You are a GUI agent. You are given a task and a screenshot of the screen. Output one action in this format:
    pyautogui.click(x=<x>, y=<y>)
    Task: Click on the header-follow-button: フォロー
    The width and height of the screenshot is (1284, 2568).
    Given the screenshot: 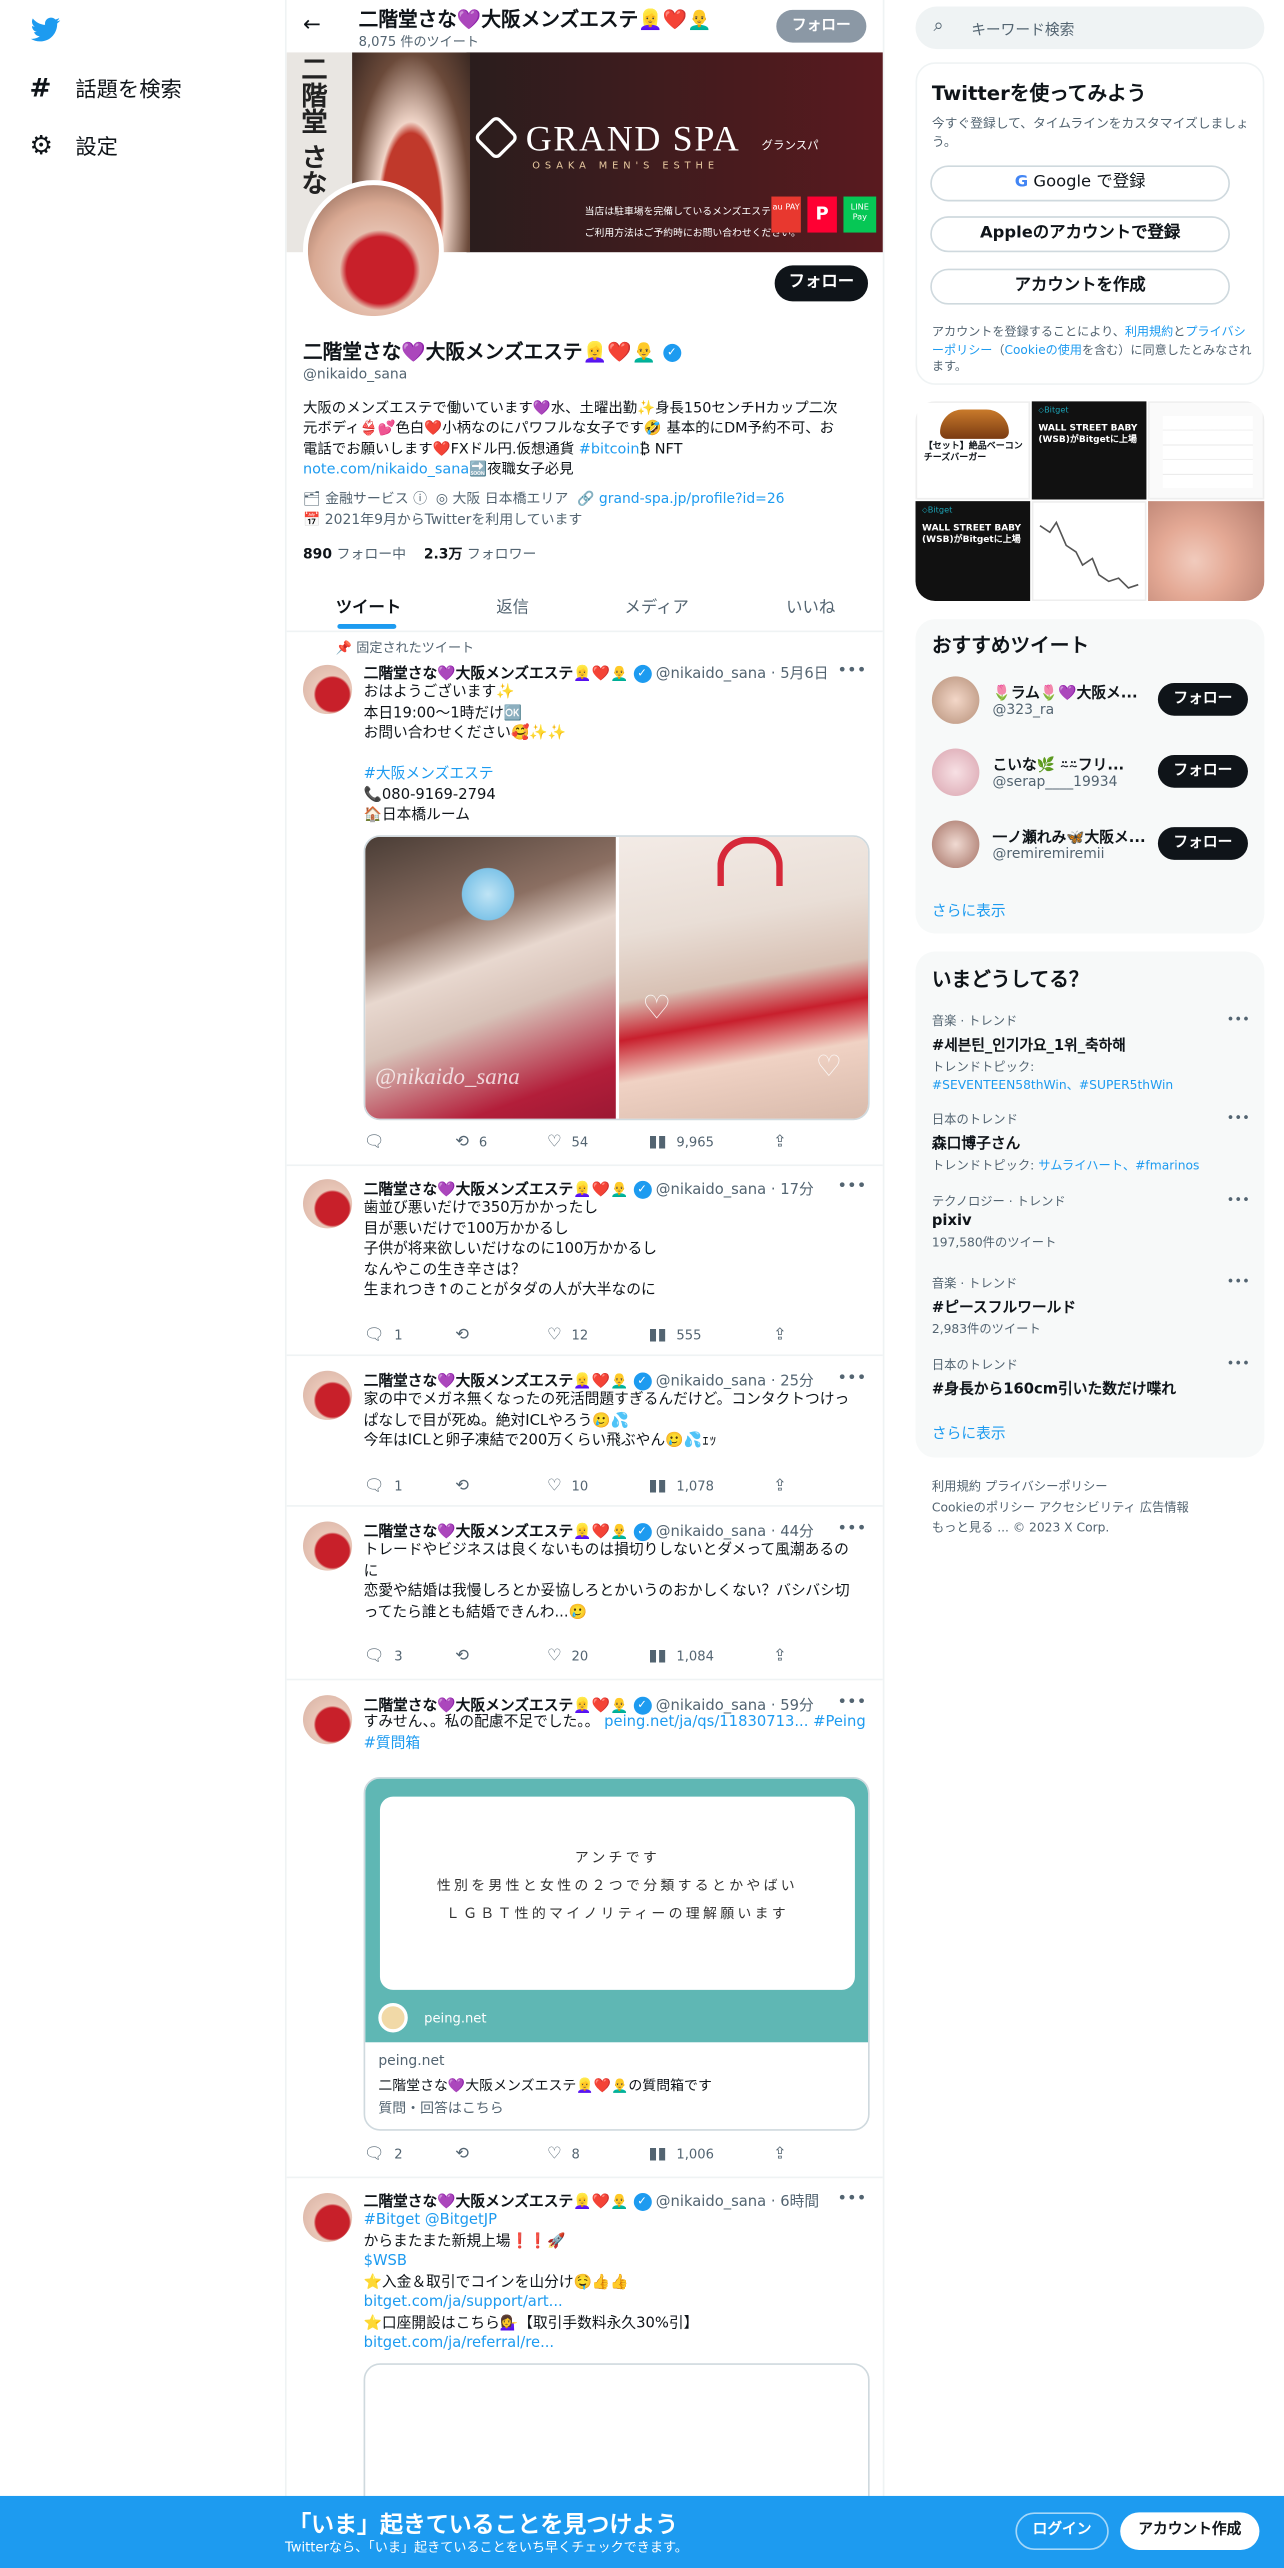 What is the action you would take?
    pyautogui.click(x=821, y=26)
    